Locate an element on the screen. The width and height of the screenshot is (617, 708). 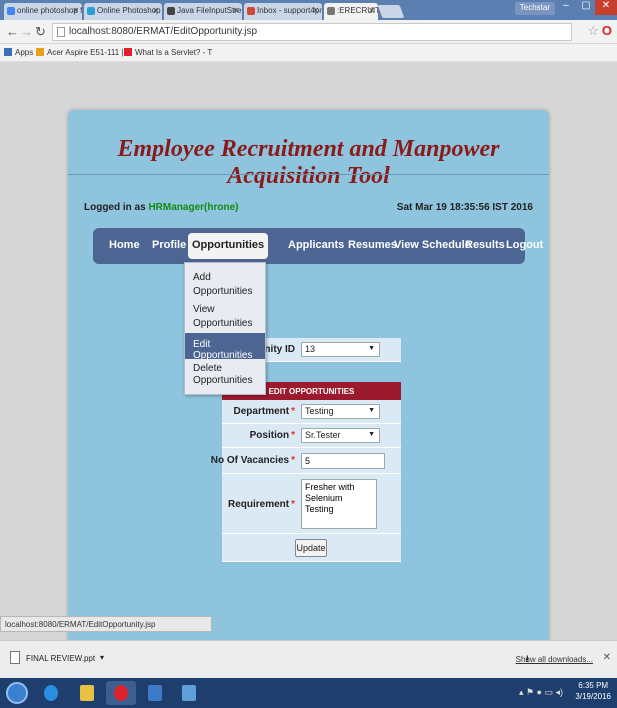
chevron-down-icon: ▾ is located at coordinates (102, 657).